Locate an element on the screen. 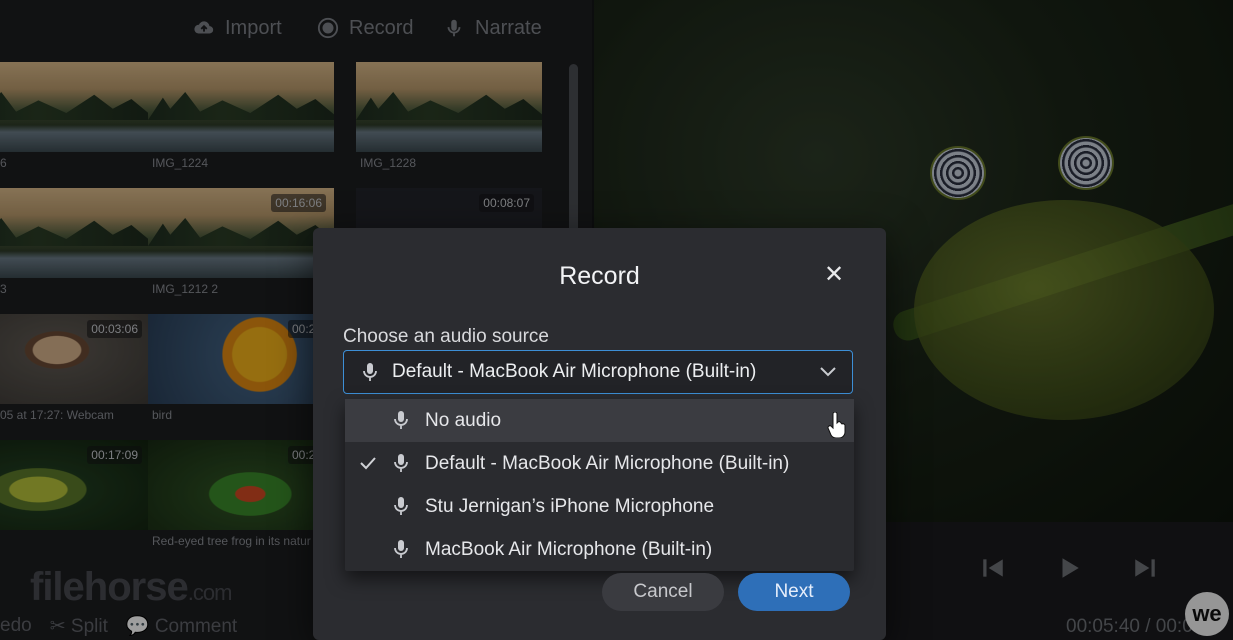 The height and width of the screenshot is (640, 1233). audio-option-label: Stu Jernigan’s iPhone Microphone is located at coordinates (570, 506).